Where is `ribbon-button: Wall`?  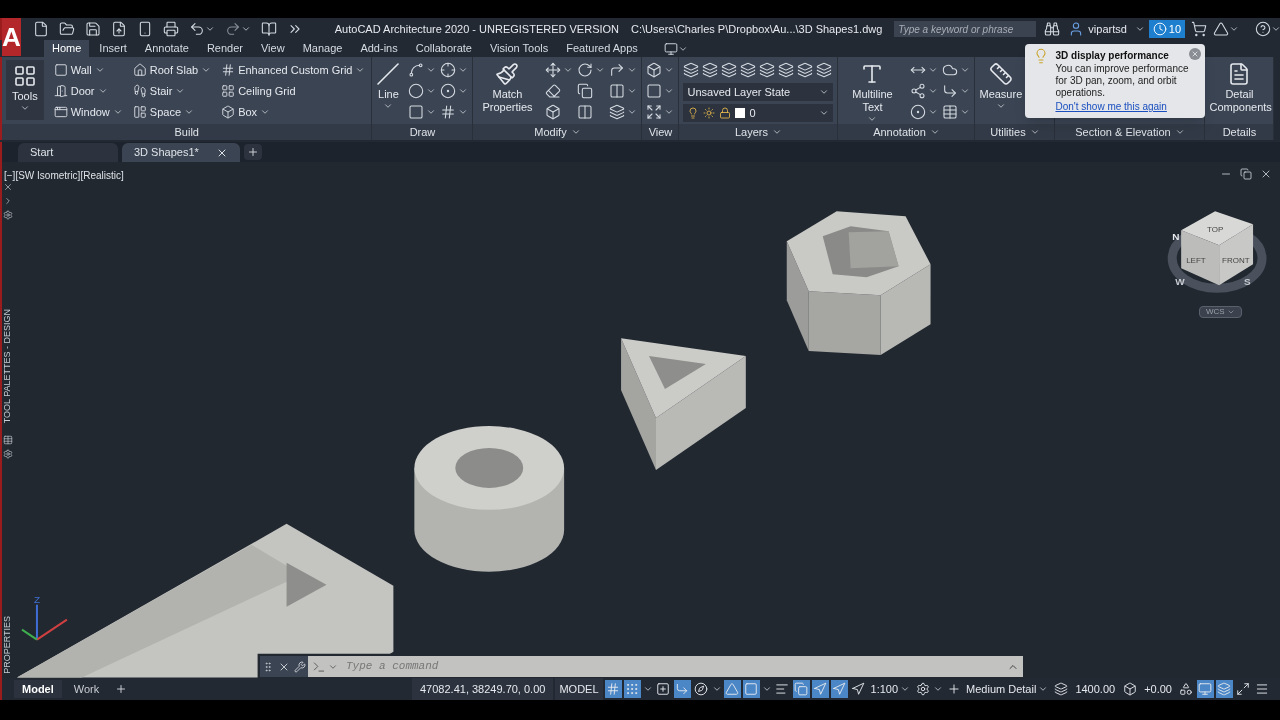
ribbon-button: Wall is located at coordinates (88, 70).